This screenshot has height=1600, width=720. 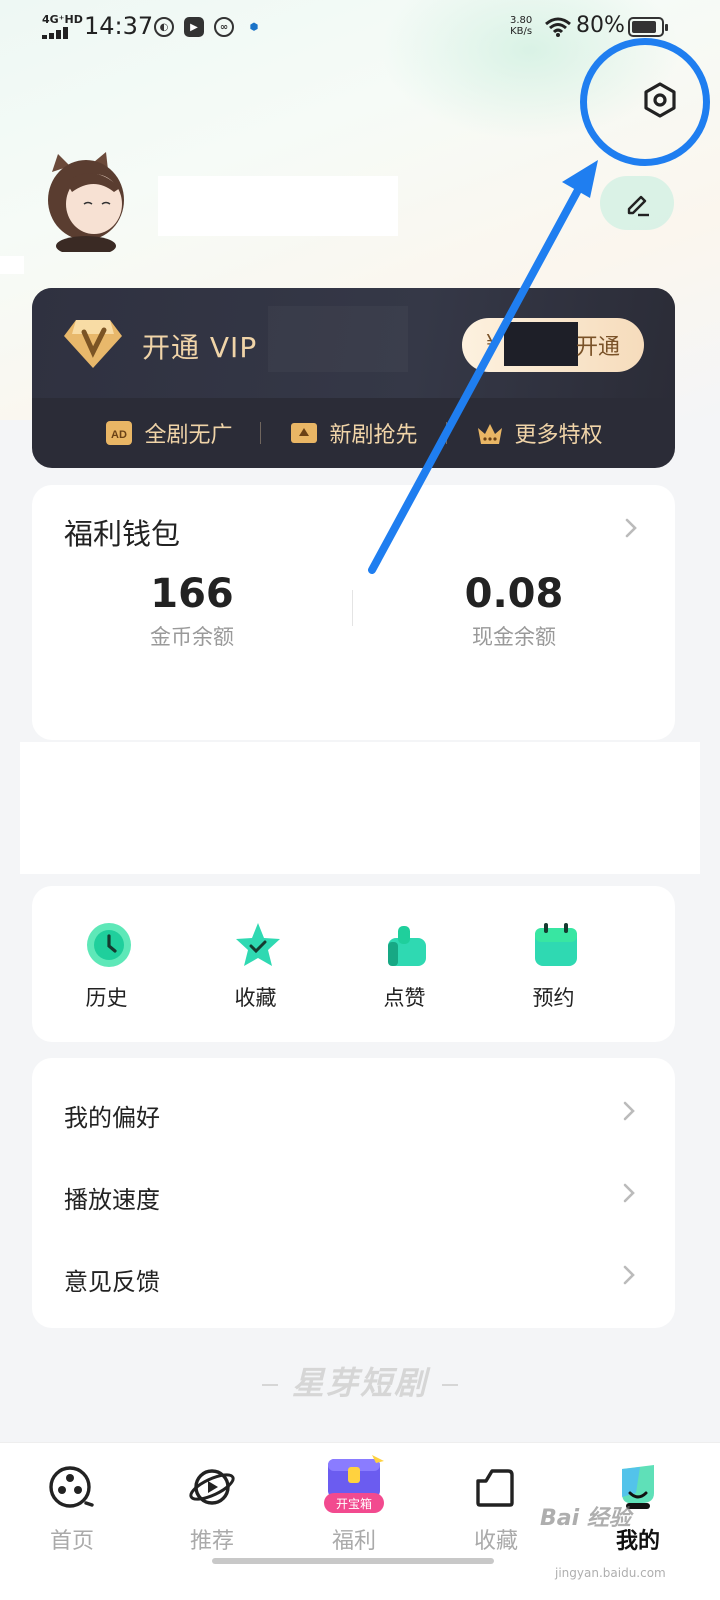 What do you see at coordinates (539, 433) in the screenshot?
I see `benefit-more: 更多特权` at bounding box center [539, 433].